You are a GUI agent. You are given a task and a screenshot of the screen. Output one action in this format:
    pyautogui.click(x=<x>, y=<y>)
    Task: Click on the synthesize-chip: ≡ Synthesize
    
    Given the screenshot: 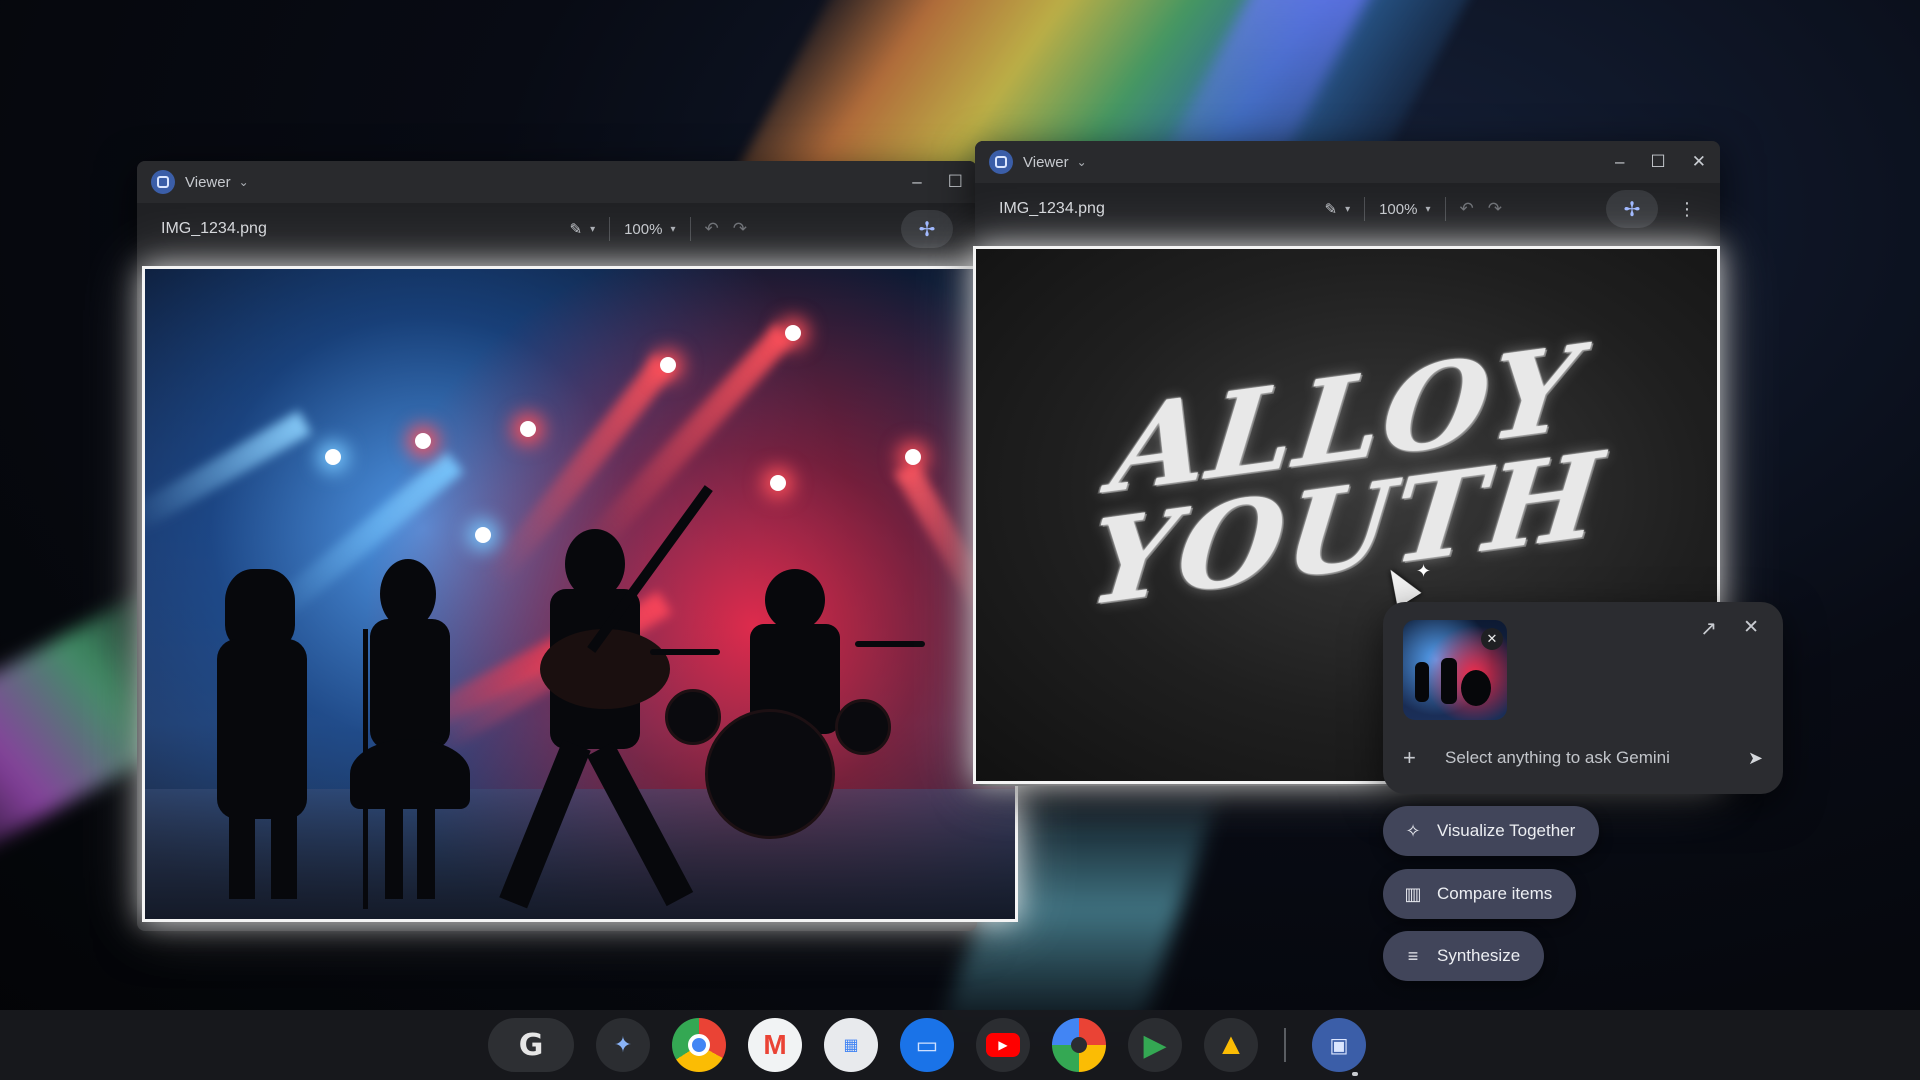 What is the action you would take?
    pyautogui.click(x=1464, y=956)
    